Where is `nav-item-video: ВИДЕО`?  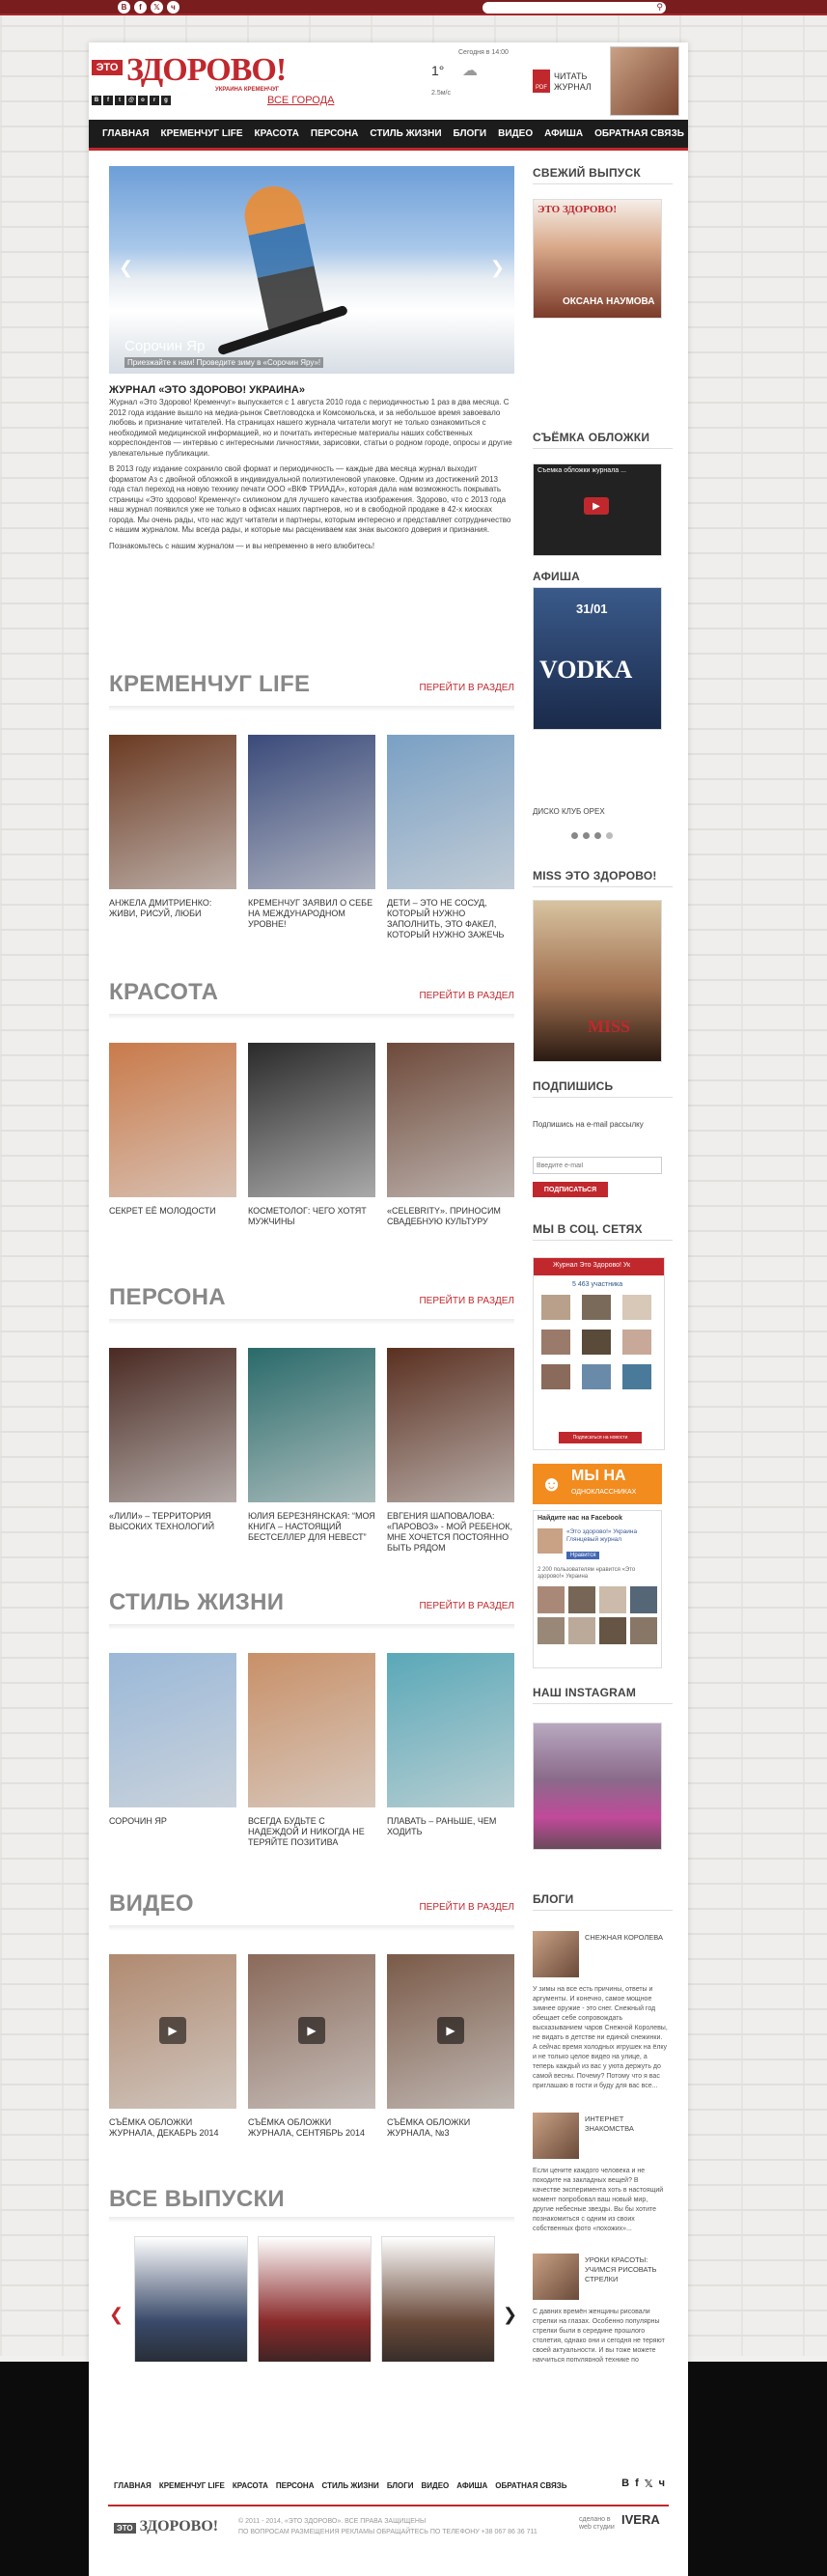
nav-item-video: ВИДЕО is located at coordinates (515, 134).